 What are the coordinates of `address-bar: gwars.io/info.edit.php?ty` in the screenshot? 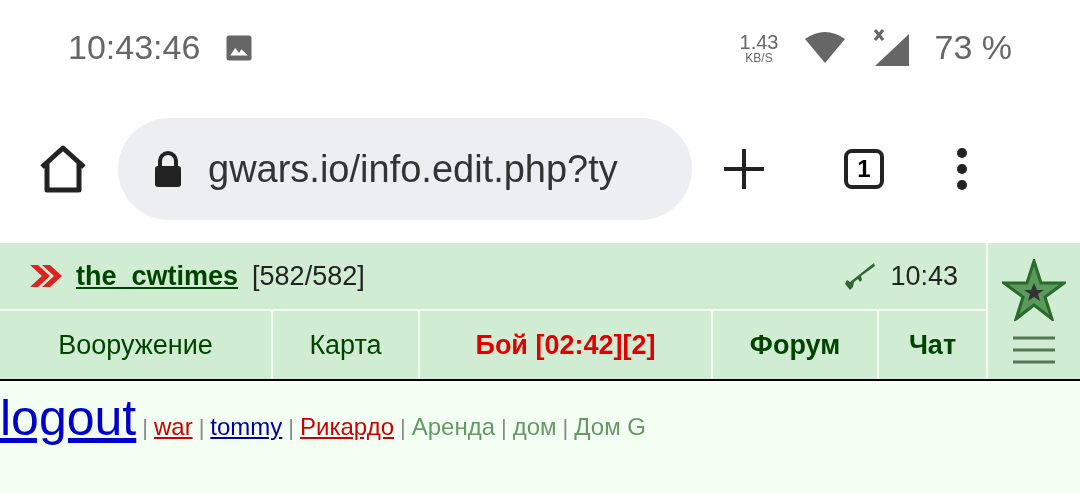 It's located at (405, 169).